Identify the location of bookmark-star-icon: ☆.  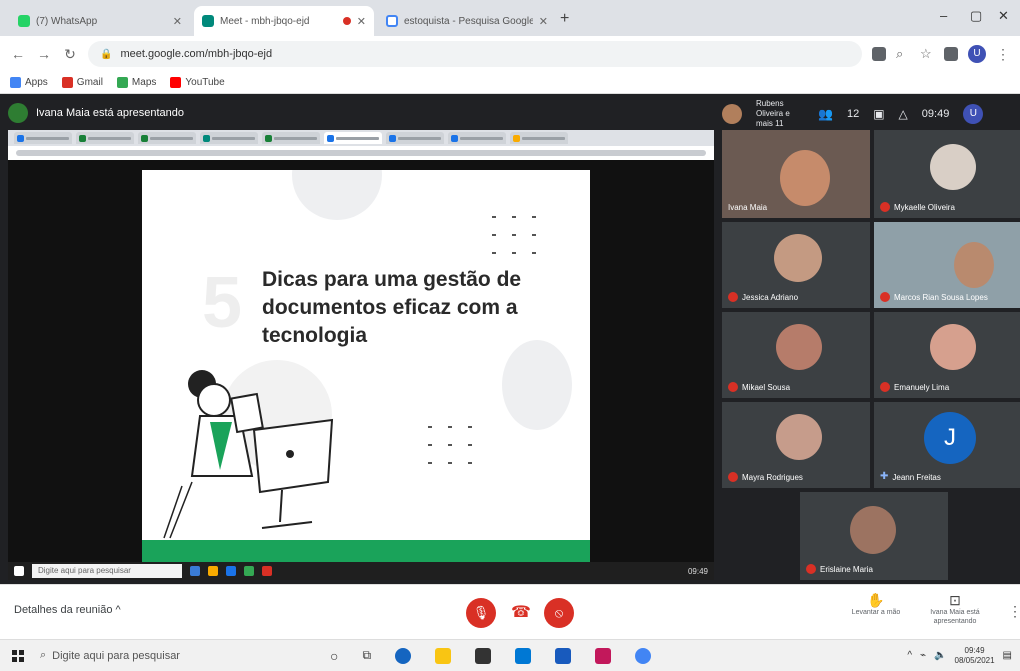
(927, 54).